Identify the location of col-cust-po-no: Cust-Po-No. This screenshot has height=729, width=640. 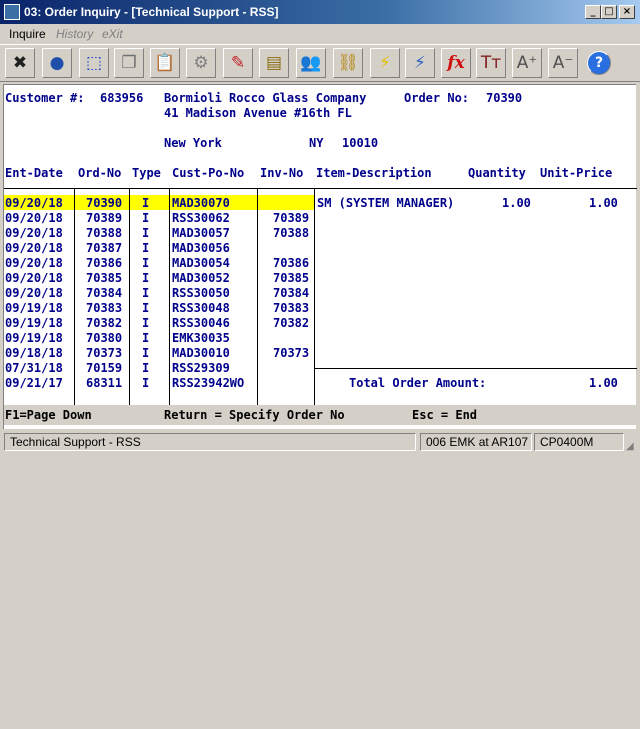
(208, 173).